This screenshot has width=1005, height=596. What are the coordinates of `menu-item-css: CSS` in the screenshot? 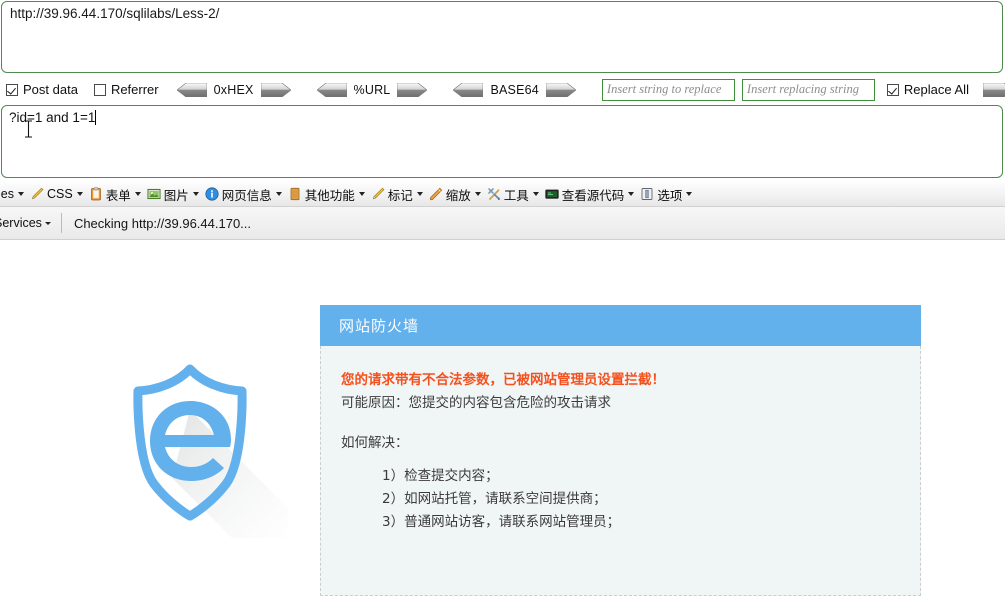 It's located at (56, 194).